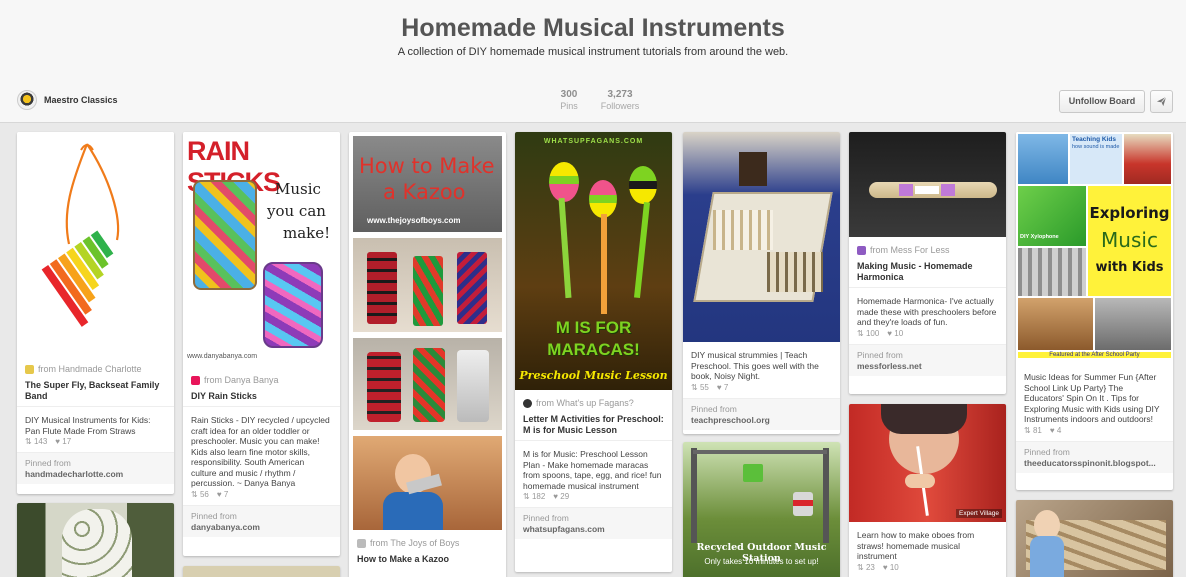 This screenshot has height=577, width=1186. I want to click on followers-stat: 3,273 Followers, so click(620, 100).